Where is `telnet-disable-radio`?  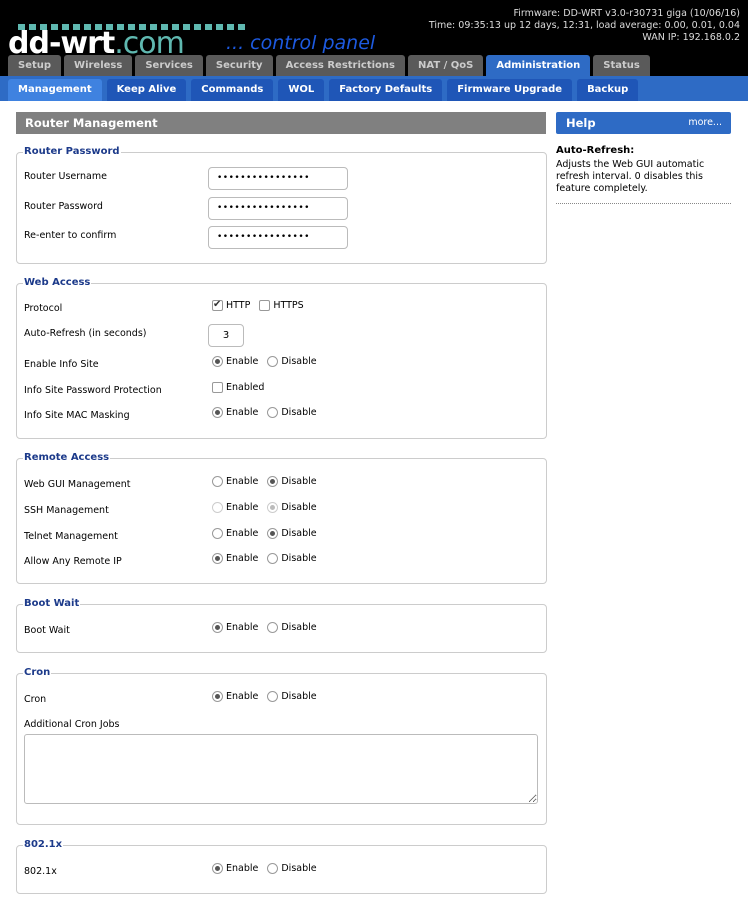 telnet-disable-radio is located at coordinates (273, 533).